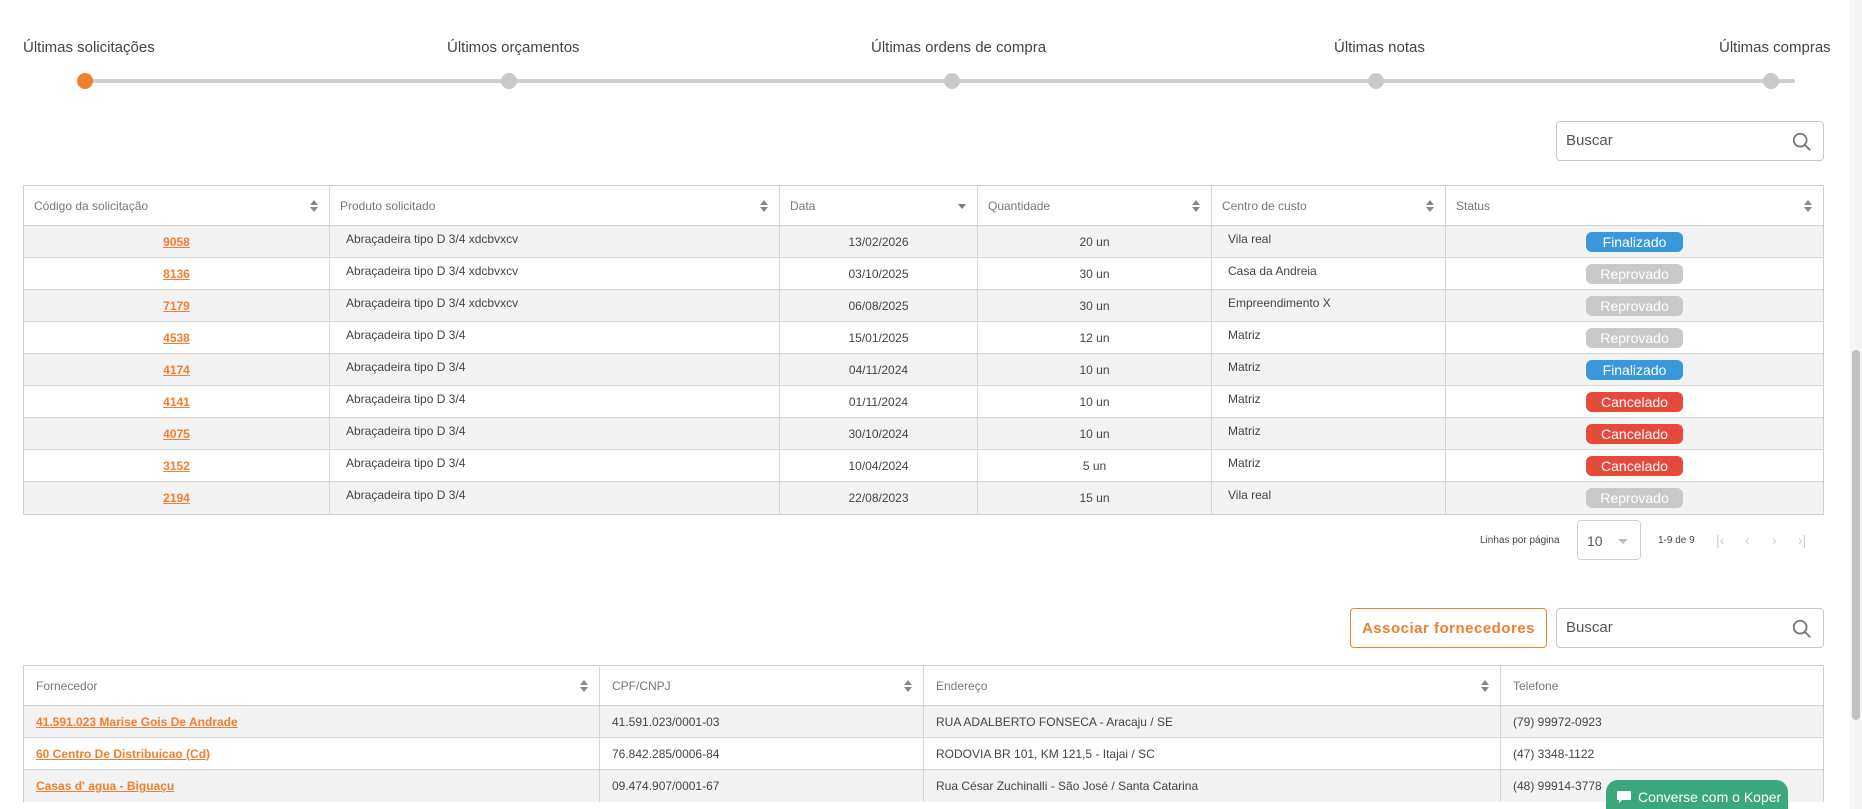  I want to click on col-request-code: Código da solicitação, so click(177, 205).